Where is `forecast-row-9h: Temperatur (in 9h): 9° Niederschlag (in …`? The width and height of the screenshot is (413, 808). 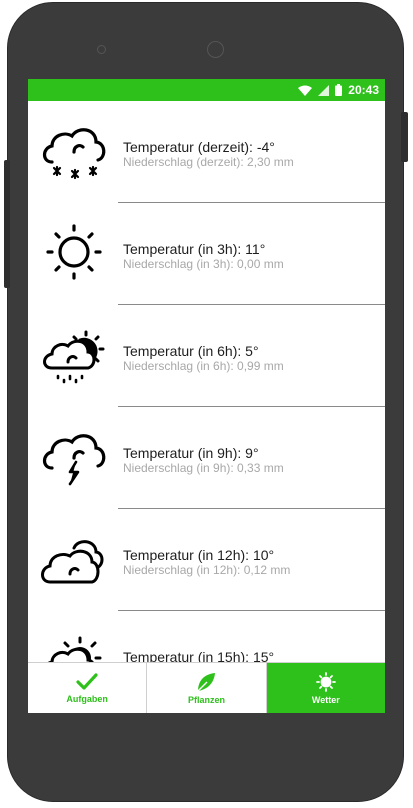
forecast-row-9h: Temperatur (in 9h): 9° Niederschlag (in … is located at coordinates (206, 458).